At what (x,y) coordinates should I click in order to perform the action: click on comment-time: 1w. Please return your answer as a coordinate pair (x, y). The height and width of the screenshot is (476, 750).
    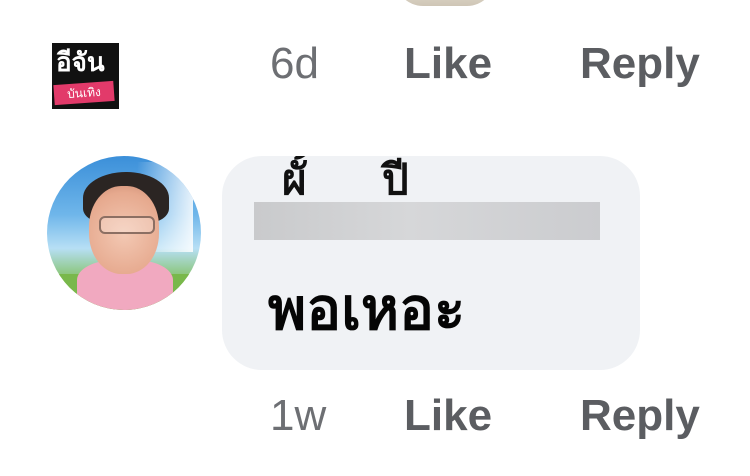
    Looking at the image, I should click on (337, 416).